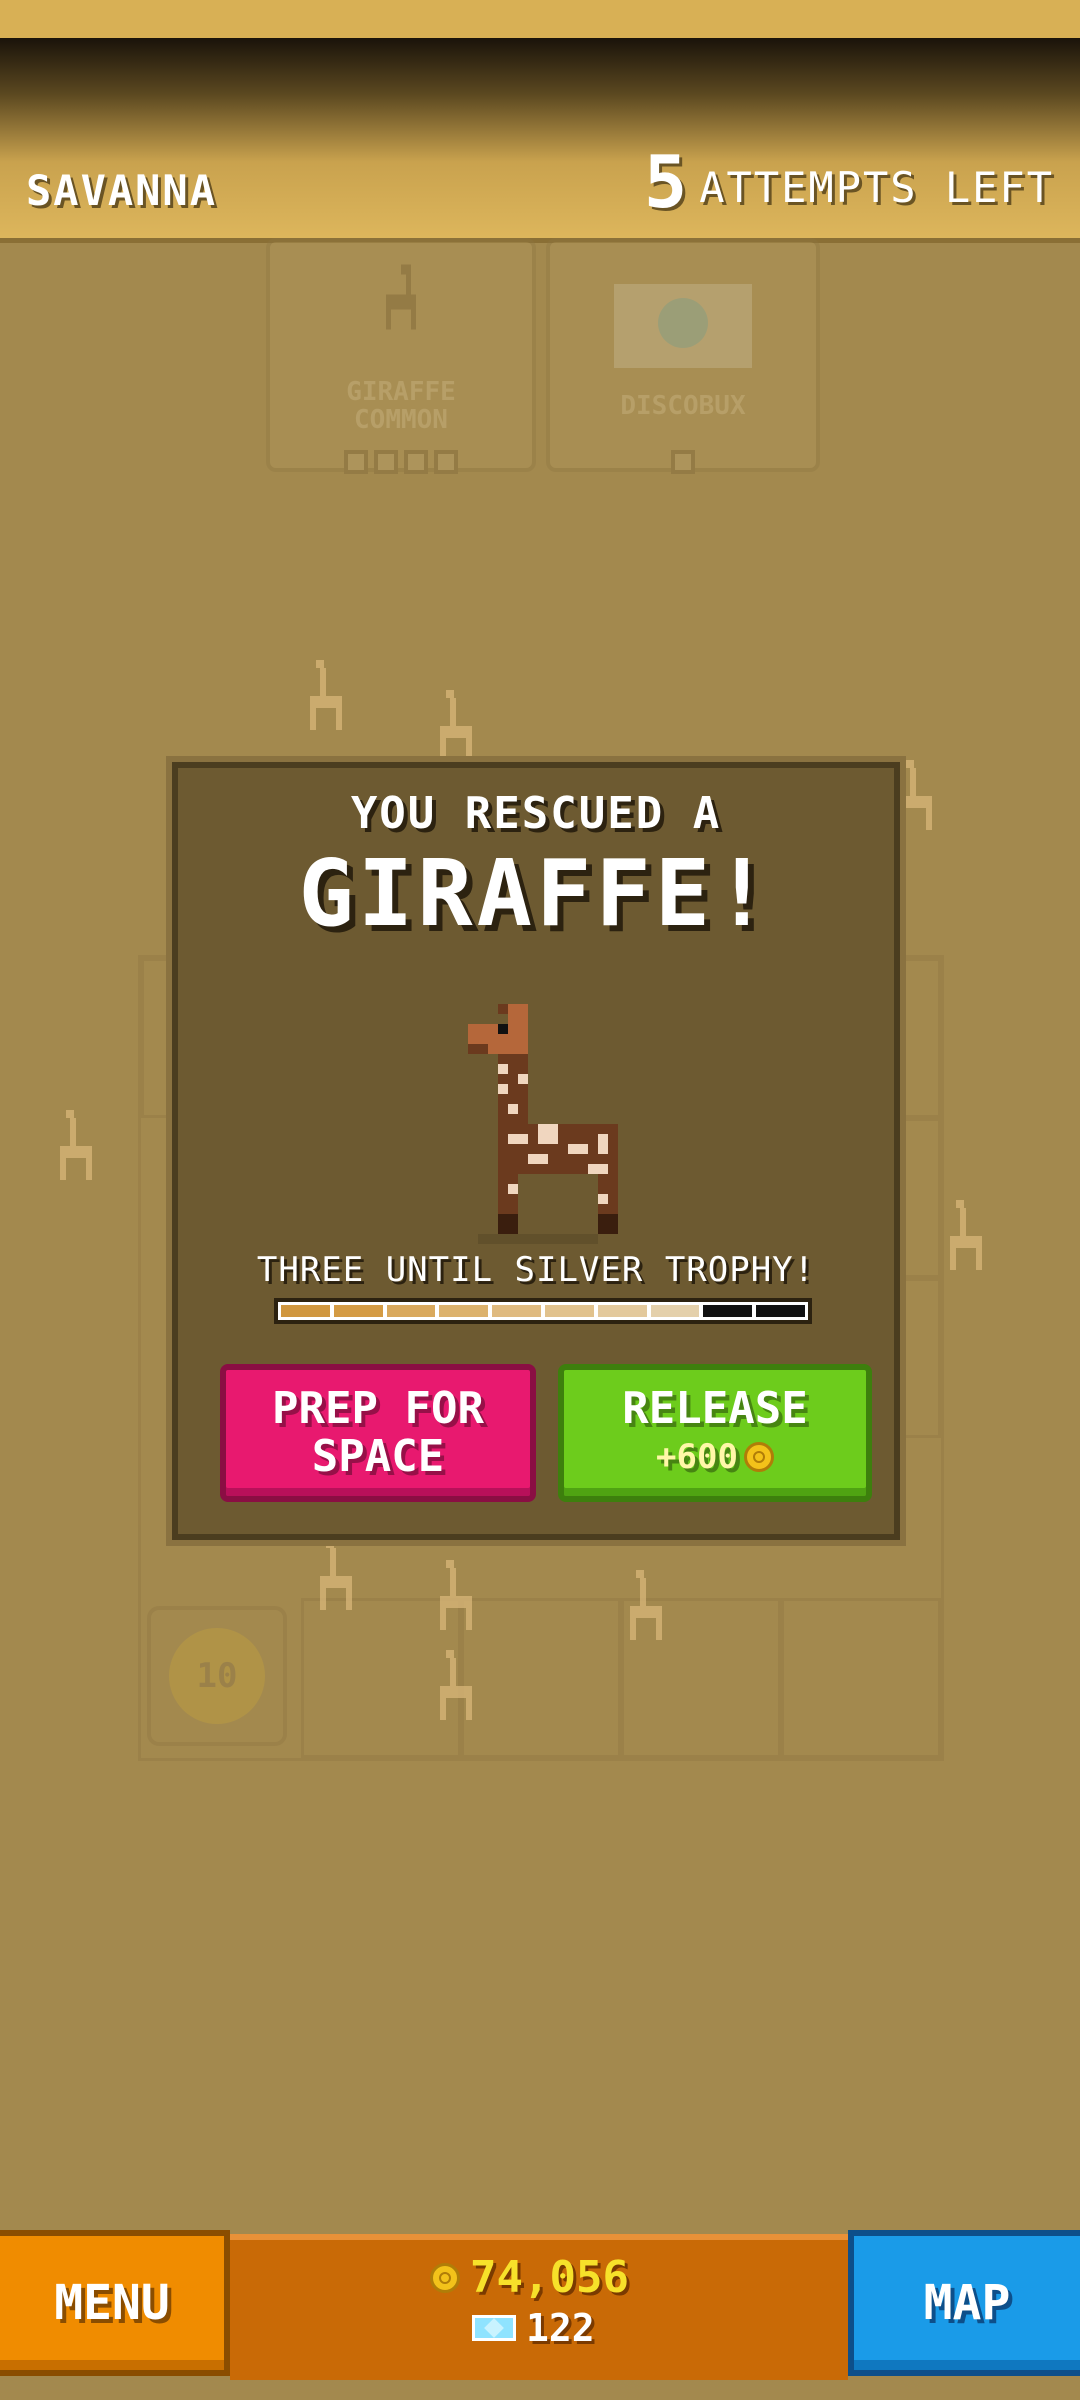 The image size is (1080, 2400). Describe the element at coordinates (536, 1270) in the screenshot. I see `trophy-progress-text: THREE UNTIL SILVER TROPHY!` at that location.